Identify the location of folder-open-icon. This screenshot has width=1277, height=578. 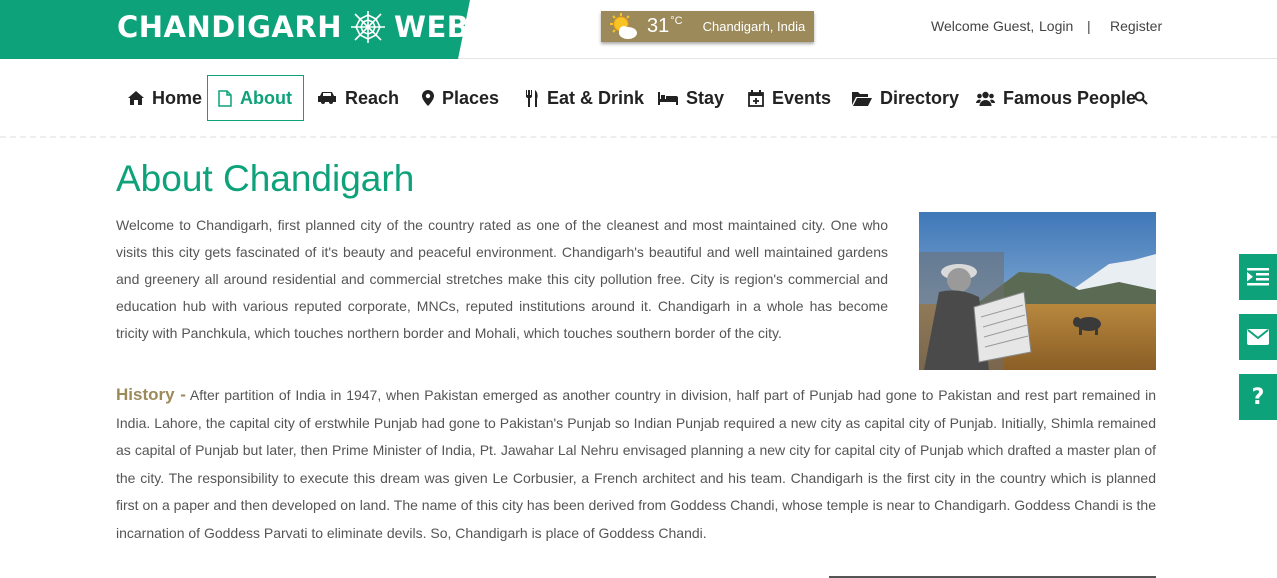
(862, 98).